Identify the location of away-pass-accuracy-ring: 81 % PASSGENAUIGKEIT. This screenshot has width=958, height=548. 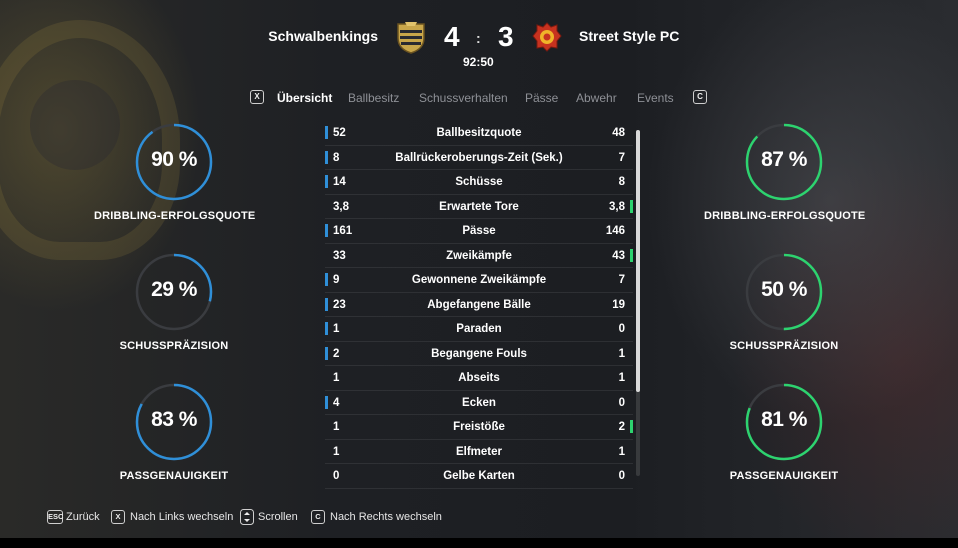
(784, 432).